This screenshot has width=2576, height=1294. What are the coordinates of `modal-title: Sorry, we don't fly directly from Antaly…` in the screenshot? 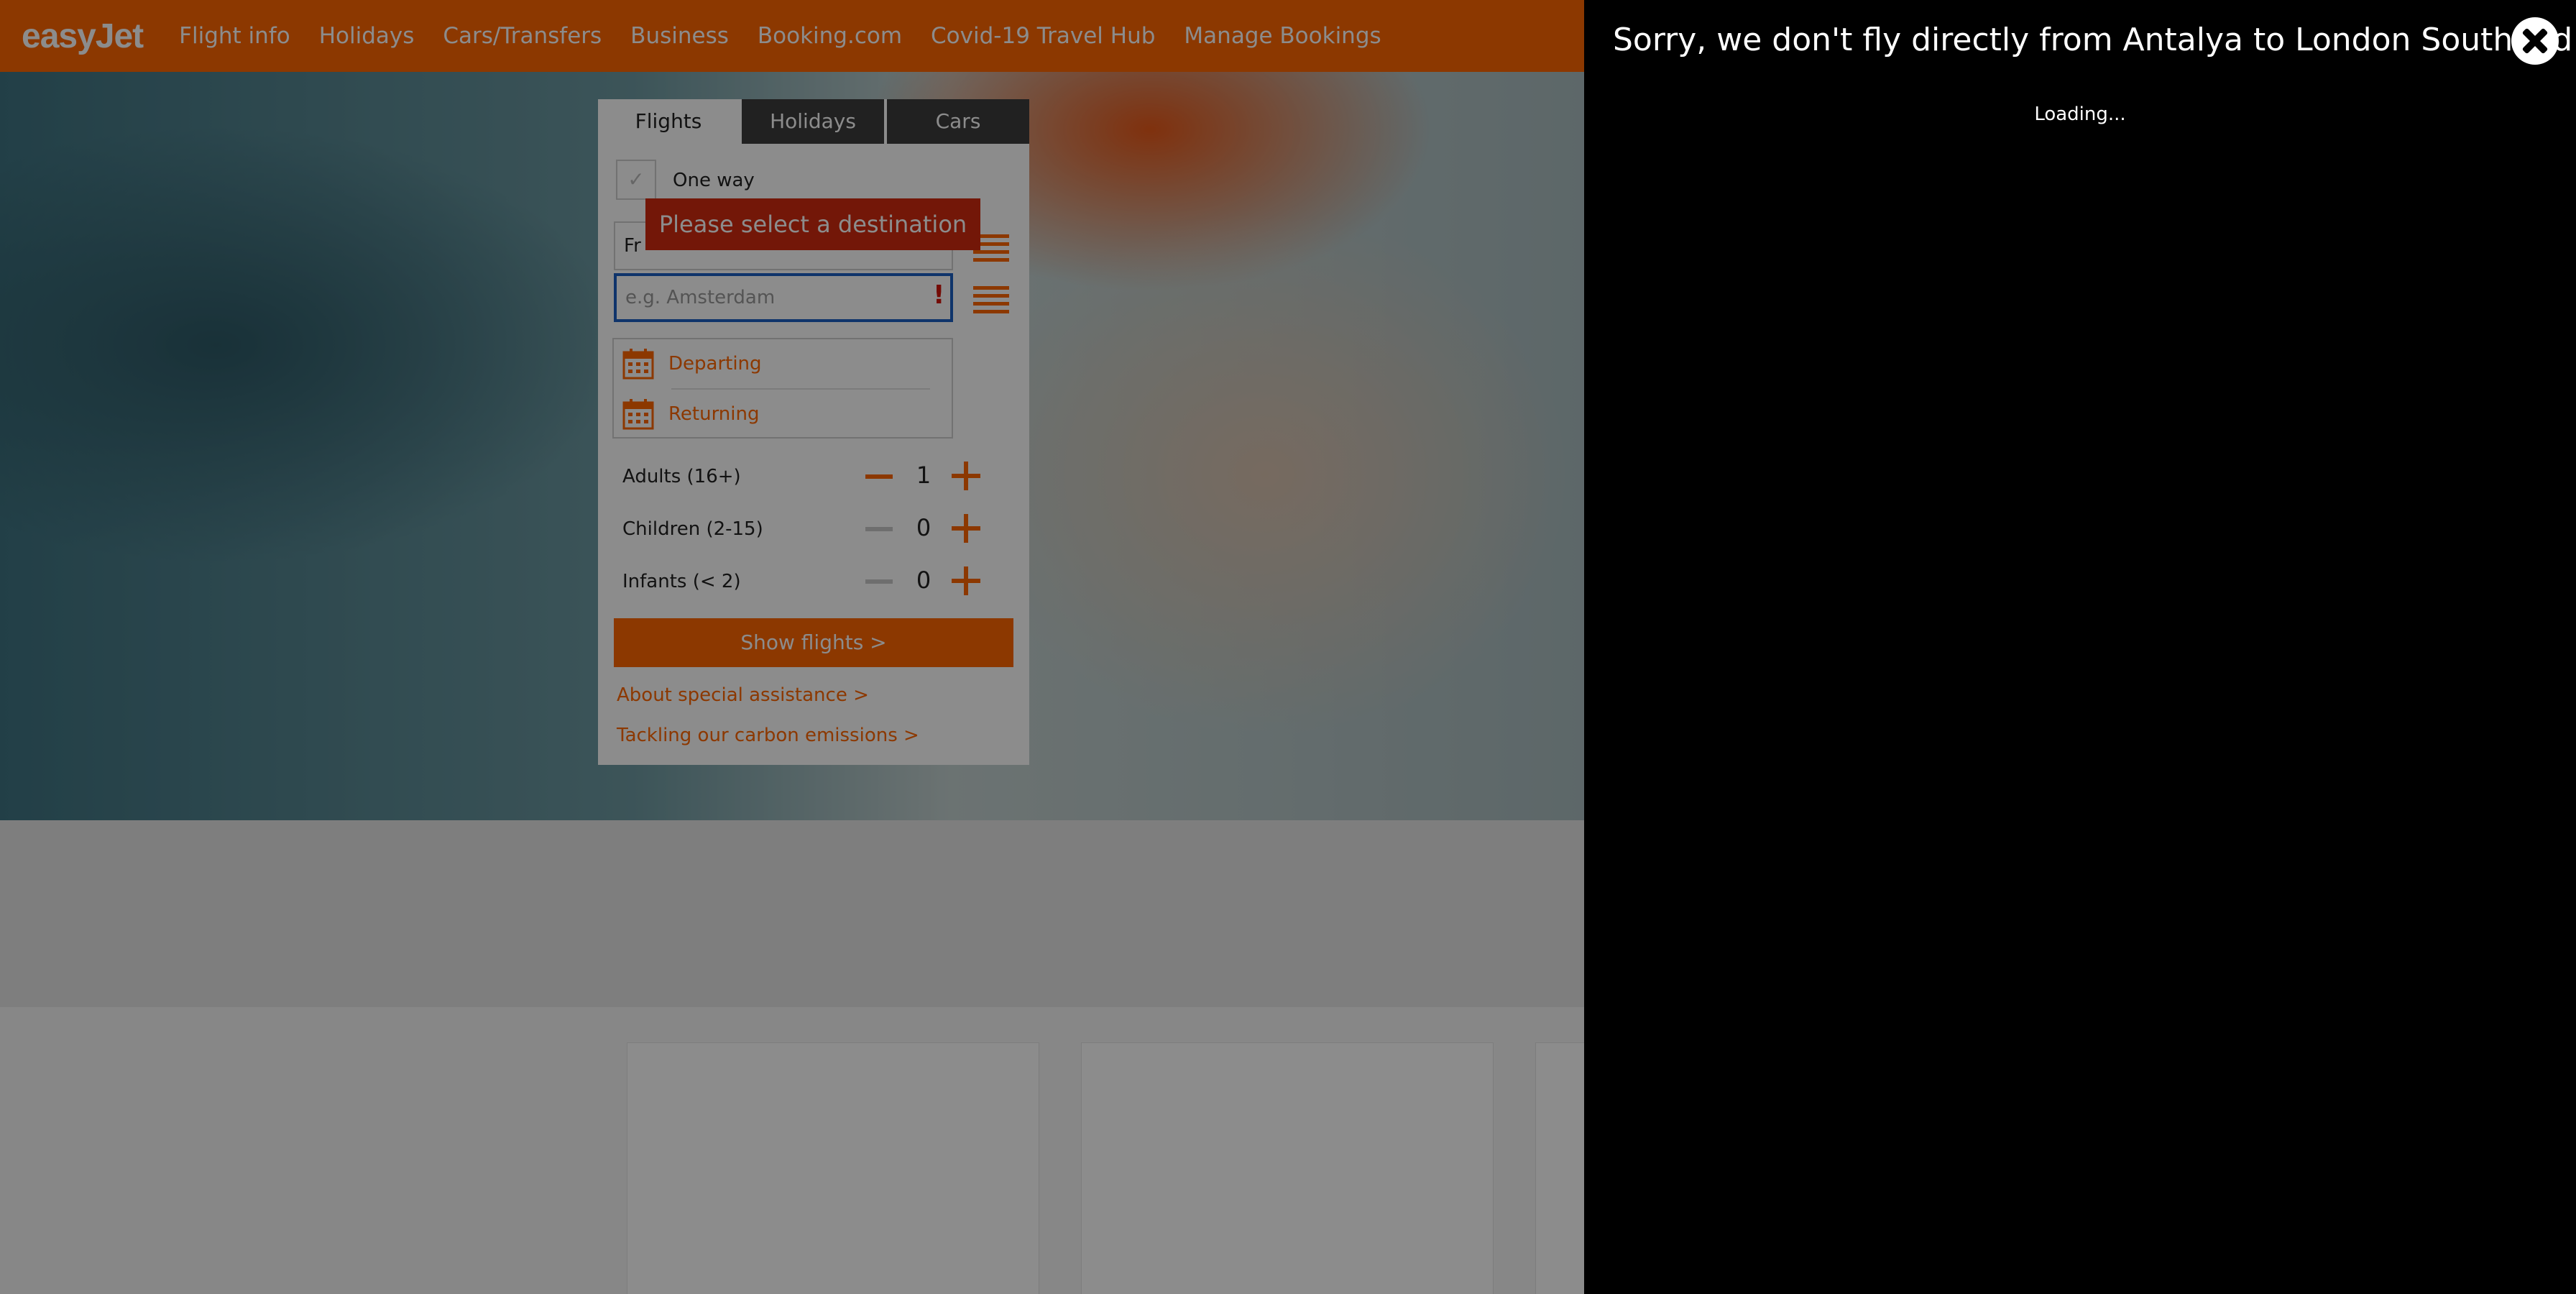 It's located at (2093, 40).